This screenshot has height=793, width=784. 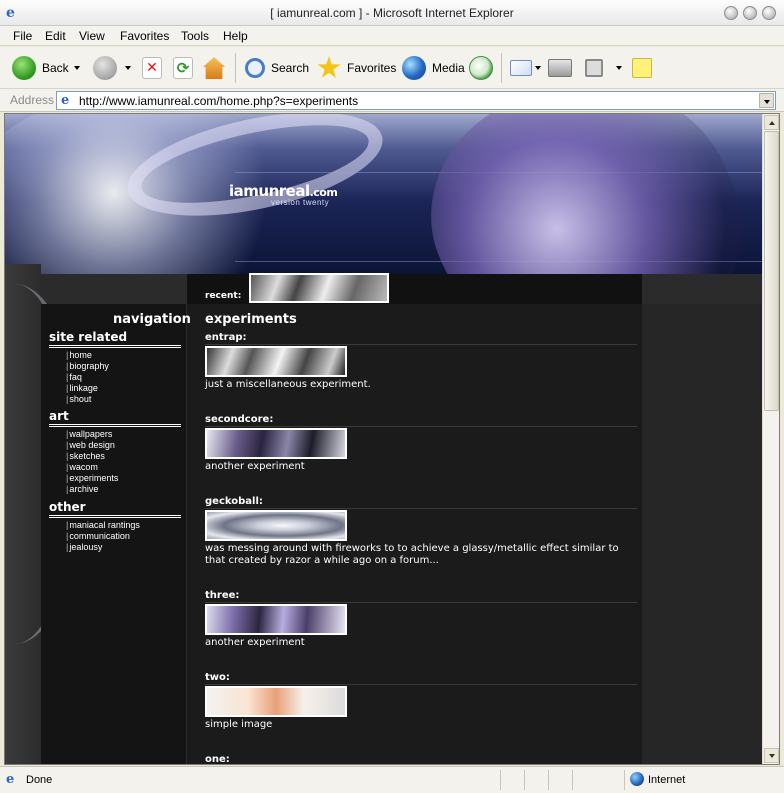 What do you see at coordinates (123, 399) in the screenshot?
I see `nav-link-shout: shout` at bounding box center [123, 399].